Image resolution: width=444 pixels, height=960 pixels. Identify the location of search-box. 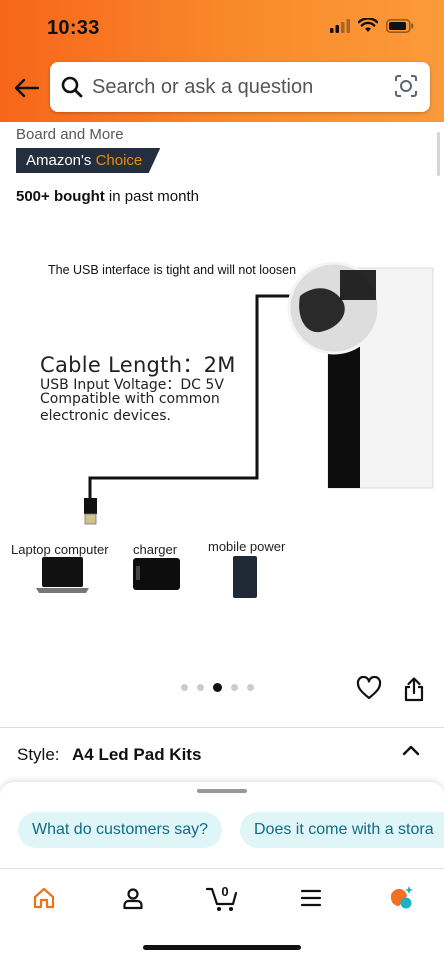
(240, 87).